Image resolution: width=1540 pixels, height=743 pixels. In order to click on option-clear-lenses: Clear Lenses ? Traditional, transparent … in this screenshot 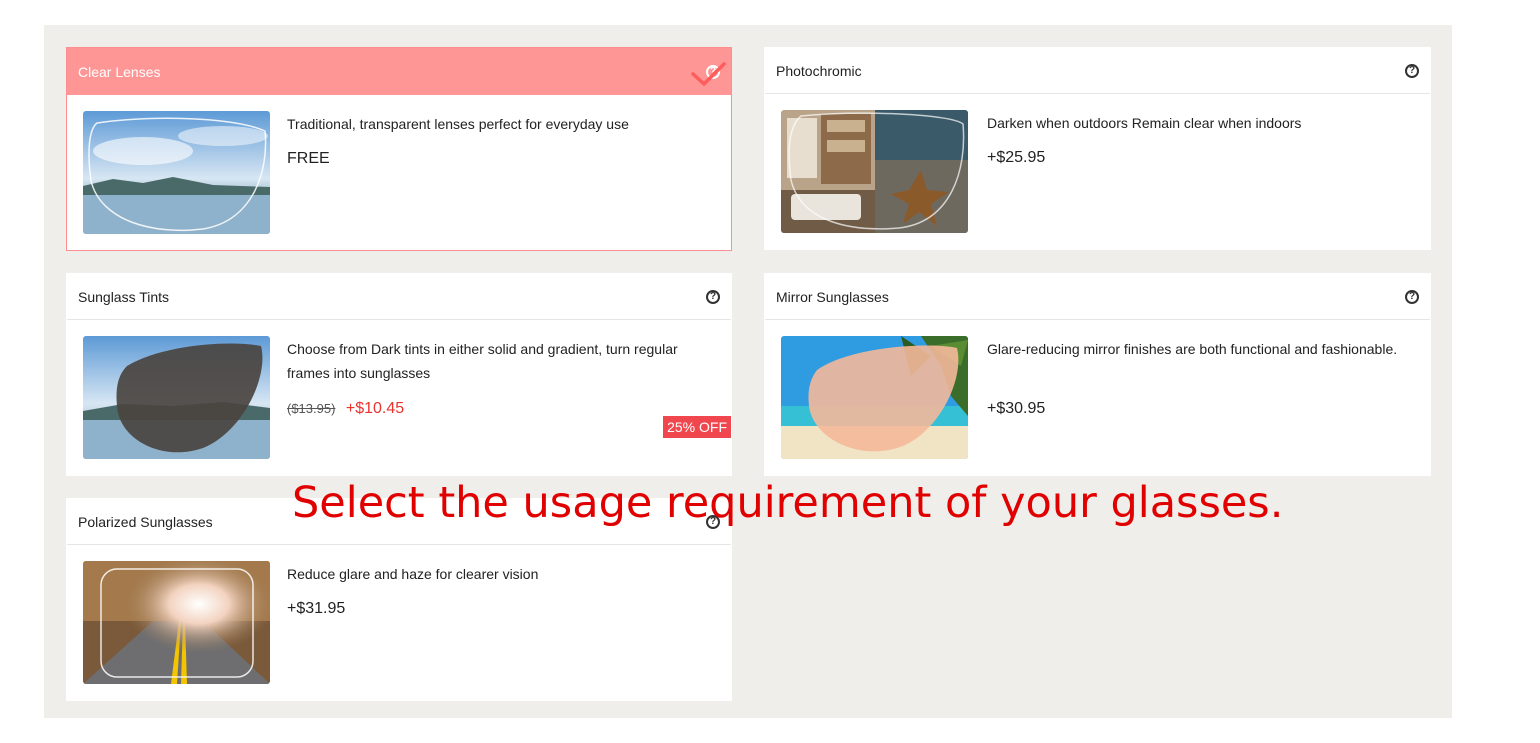, I will do `click(399, 149)`.